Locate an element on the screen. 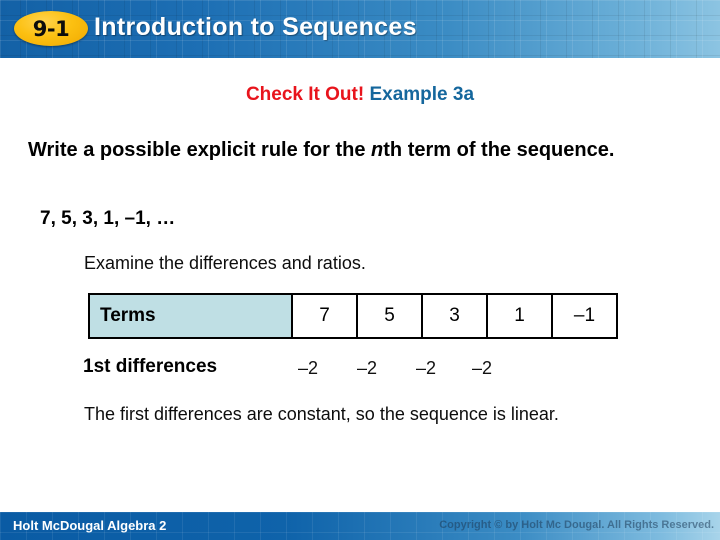  check-it-out-callout: Check It Out! is located at coordinates (305, 94).